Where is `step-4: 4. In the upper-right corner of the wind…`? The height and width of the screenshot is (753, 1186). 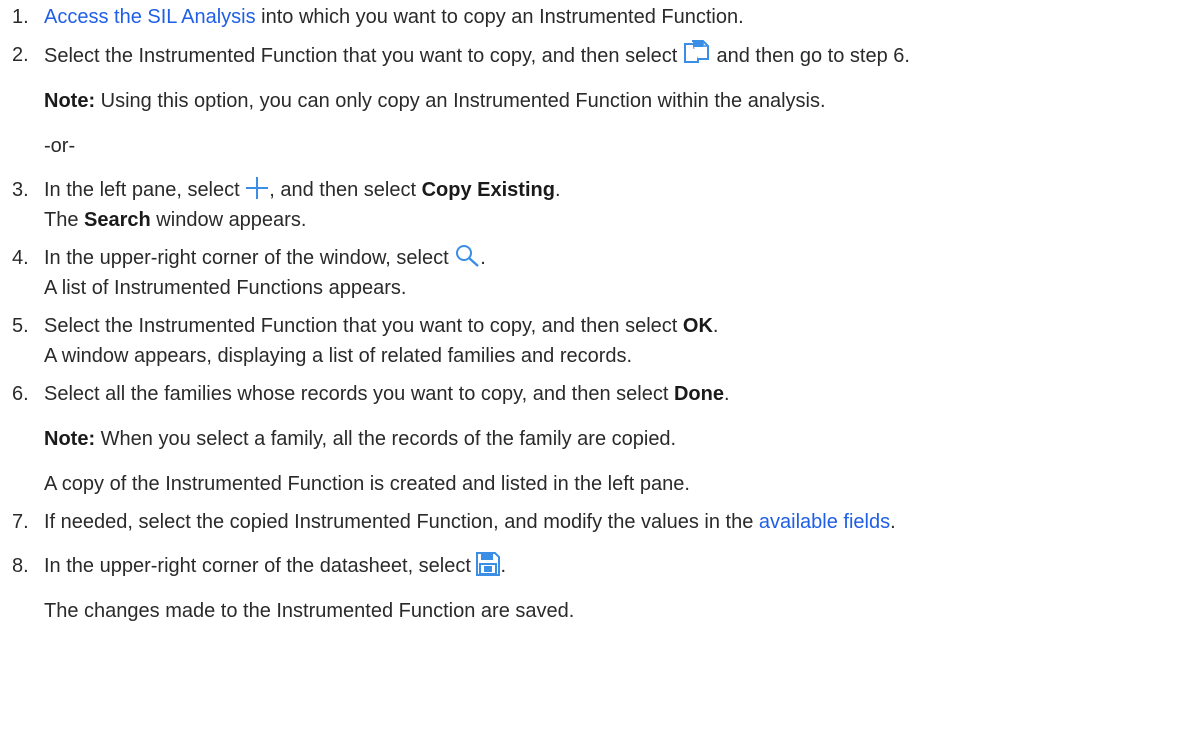 step-4: 4. In the upper-right corner of the wind… is located at coordinates (592, 273).